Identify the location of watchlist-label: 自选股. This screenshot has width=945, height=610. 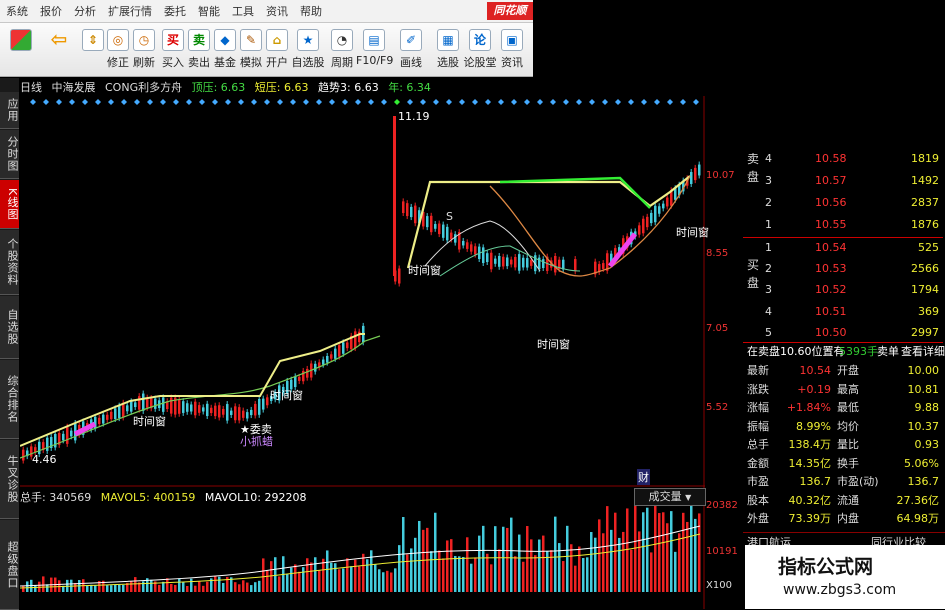
(308, 62).